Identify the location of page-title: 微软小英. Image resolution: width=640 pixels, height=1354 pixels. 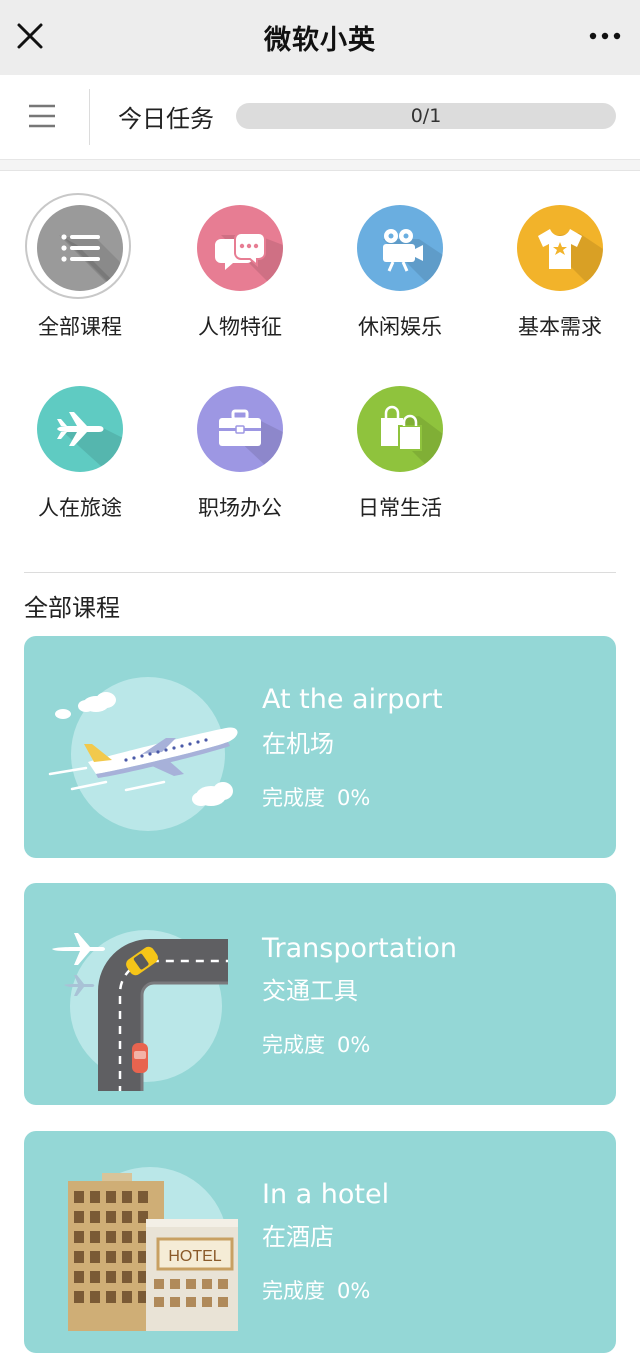
(320, 40).